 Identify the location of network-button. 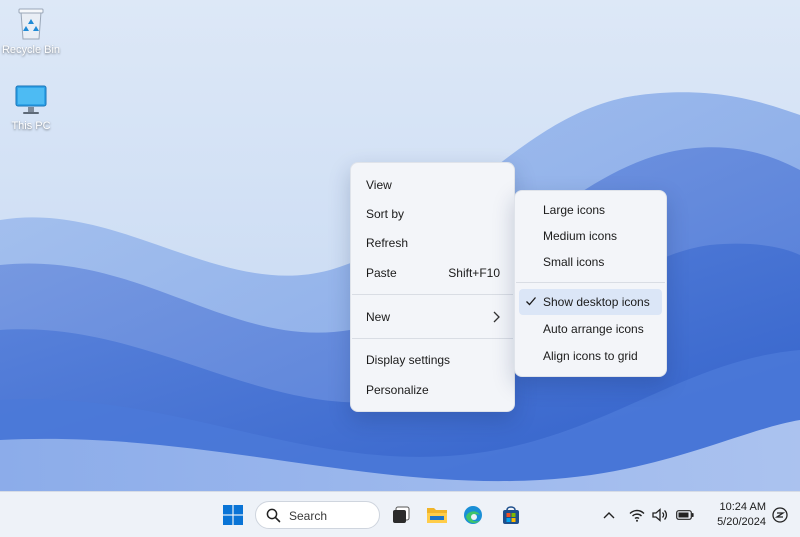
(637, 515).